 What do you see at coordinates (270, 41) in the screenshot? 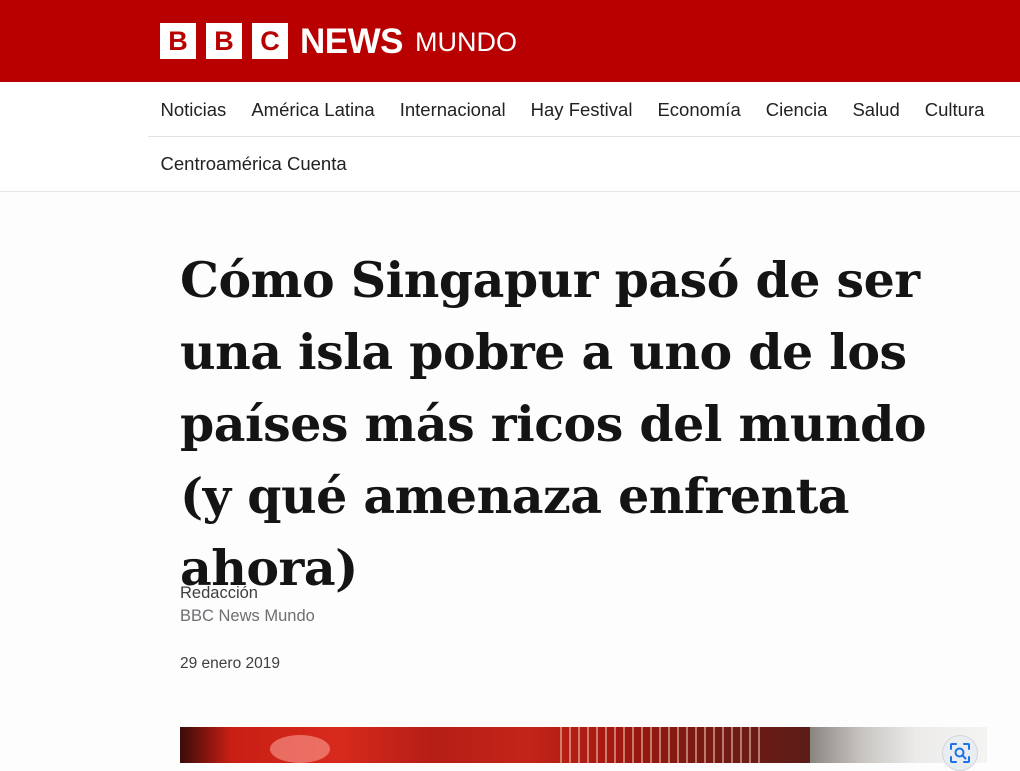
I see `bbc-logo-letter: C` at bounding box center [270, 41].